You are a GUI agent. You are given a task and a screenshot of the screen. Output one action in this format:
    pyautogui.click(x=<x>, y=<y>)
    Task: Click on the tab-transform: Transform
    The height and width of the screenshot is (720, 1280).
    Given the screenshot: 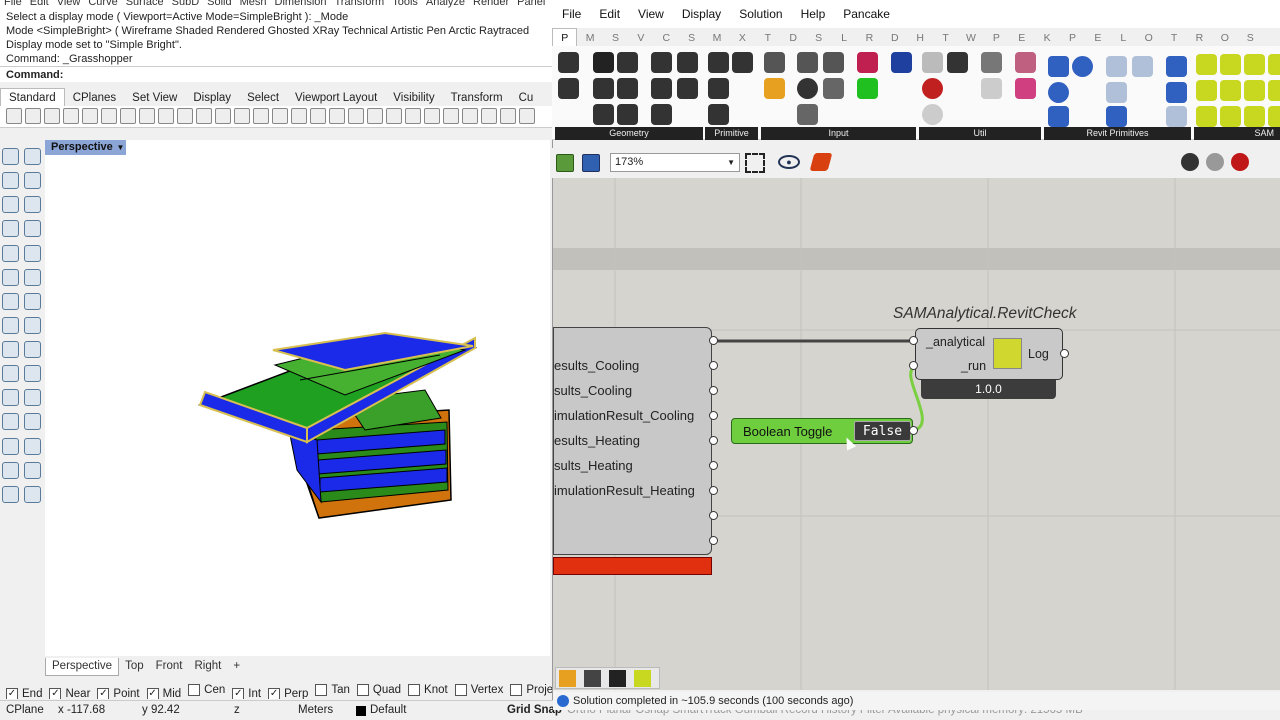 What is the action you would take?
    pyautogui.click(x=477, y=97)
    